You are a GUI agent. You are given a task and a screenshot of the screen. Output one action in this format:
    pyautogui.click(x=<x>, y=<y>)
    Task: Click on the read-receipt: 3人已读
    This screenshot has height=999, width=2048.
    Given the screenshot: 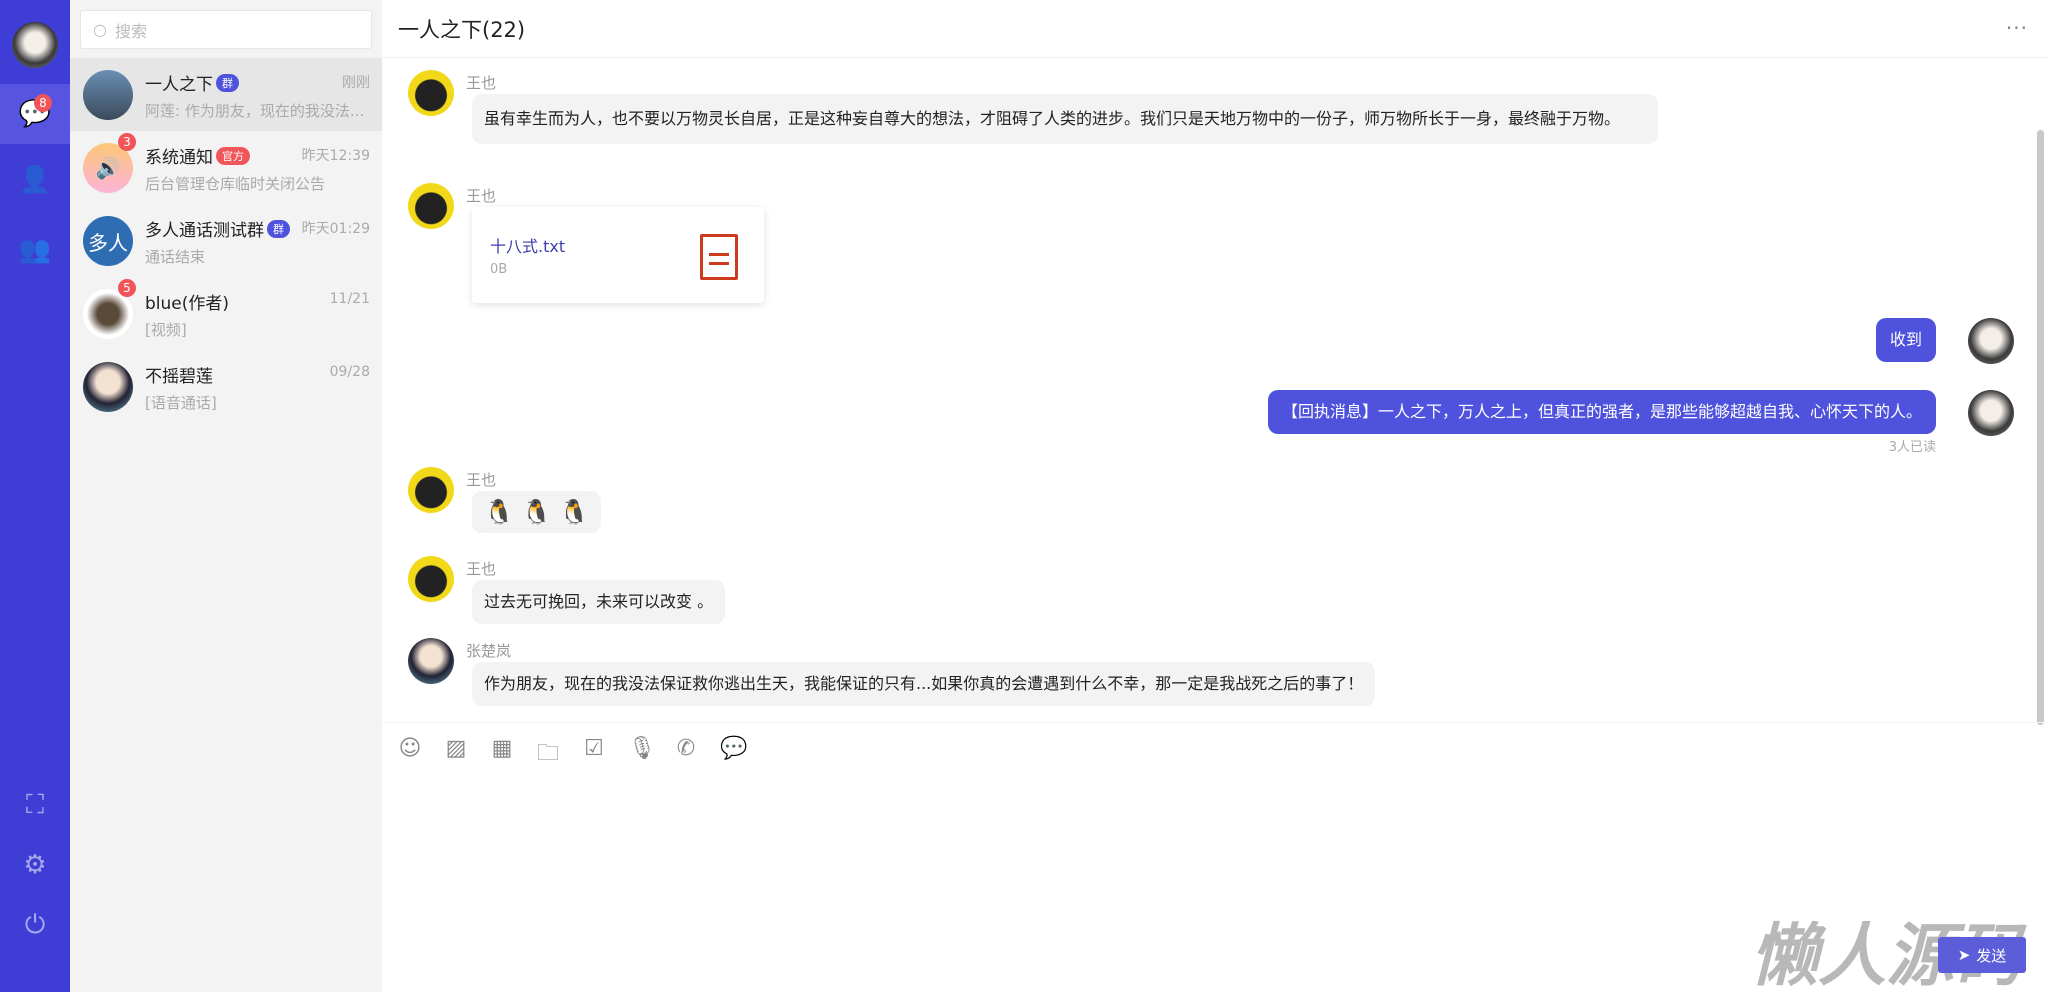 What is the action you would take?
    pyautogui.click(x=1912, y=447)
    